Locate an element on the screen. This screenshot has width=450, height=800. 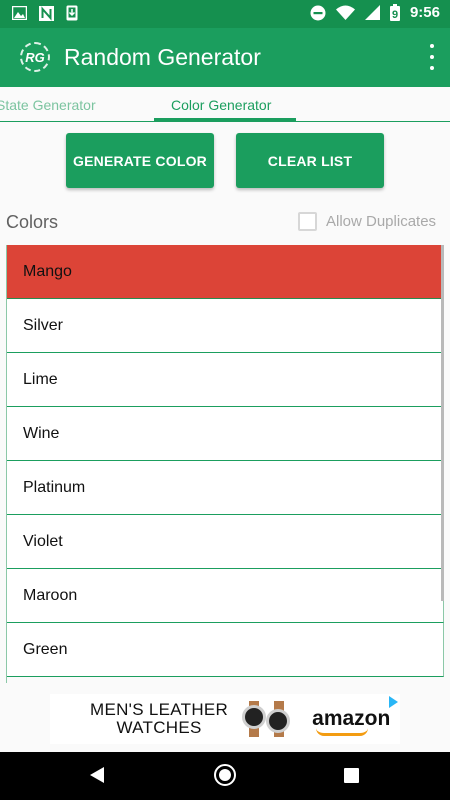
home-icon is located at coordinates (225, 775).